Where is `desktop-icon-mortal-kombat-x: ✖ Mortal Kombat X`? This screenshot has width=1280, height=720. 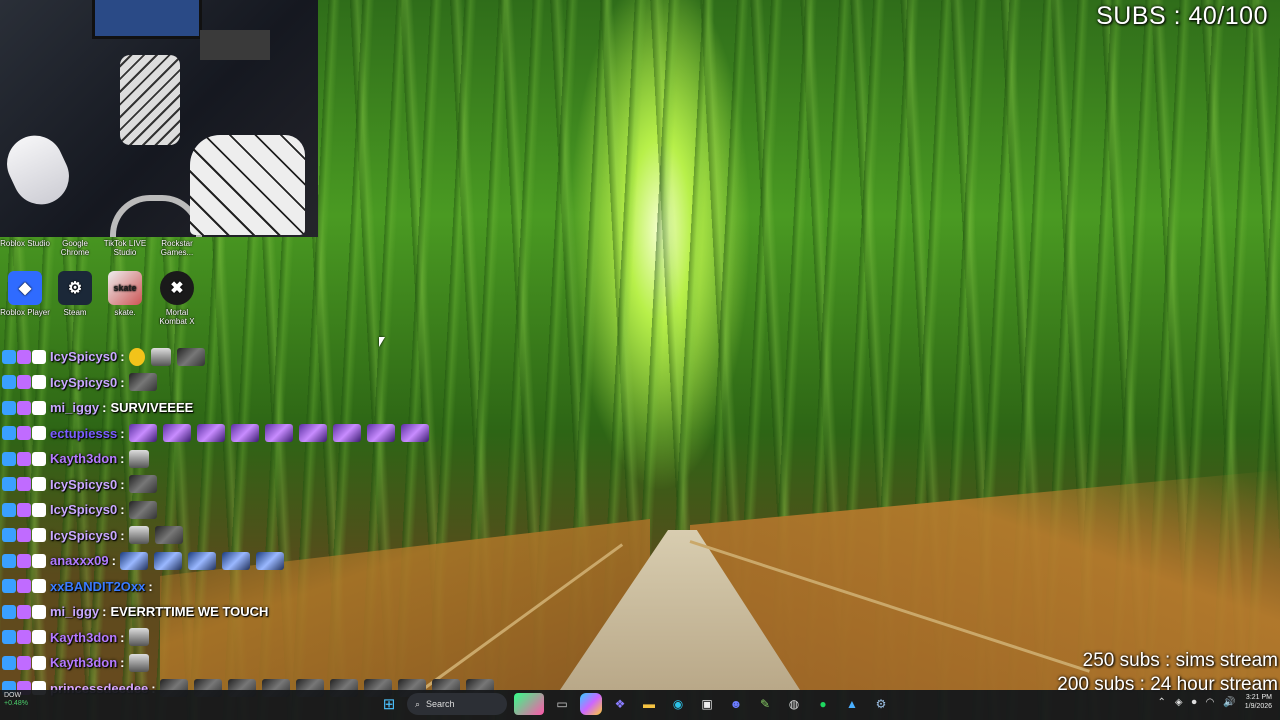
desktop-icon-mortal-kombat-x: ✖ Mortal Kombat X is located at coordinates (177, 298).